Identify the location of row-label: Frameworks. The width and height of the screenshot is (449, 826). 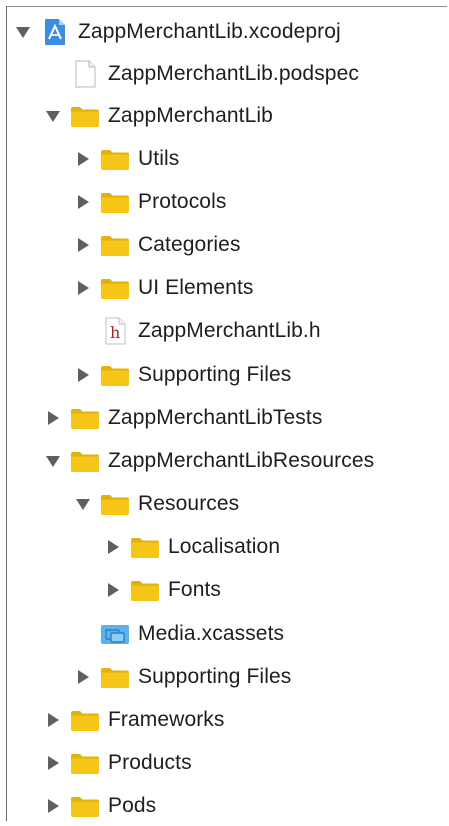
(166, 719).